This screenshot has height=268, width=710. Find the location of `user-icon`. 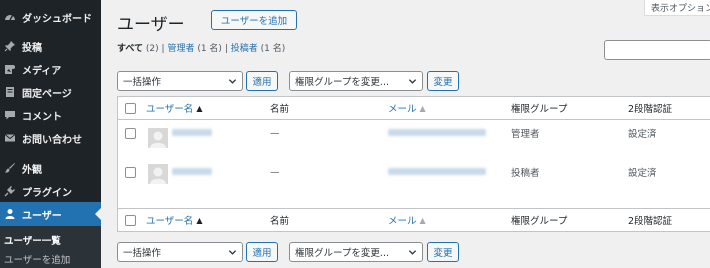

user-icon is located at coordinates (10, 214).